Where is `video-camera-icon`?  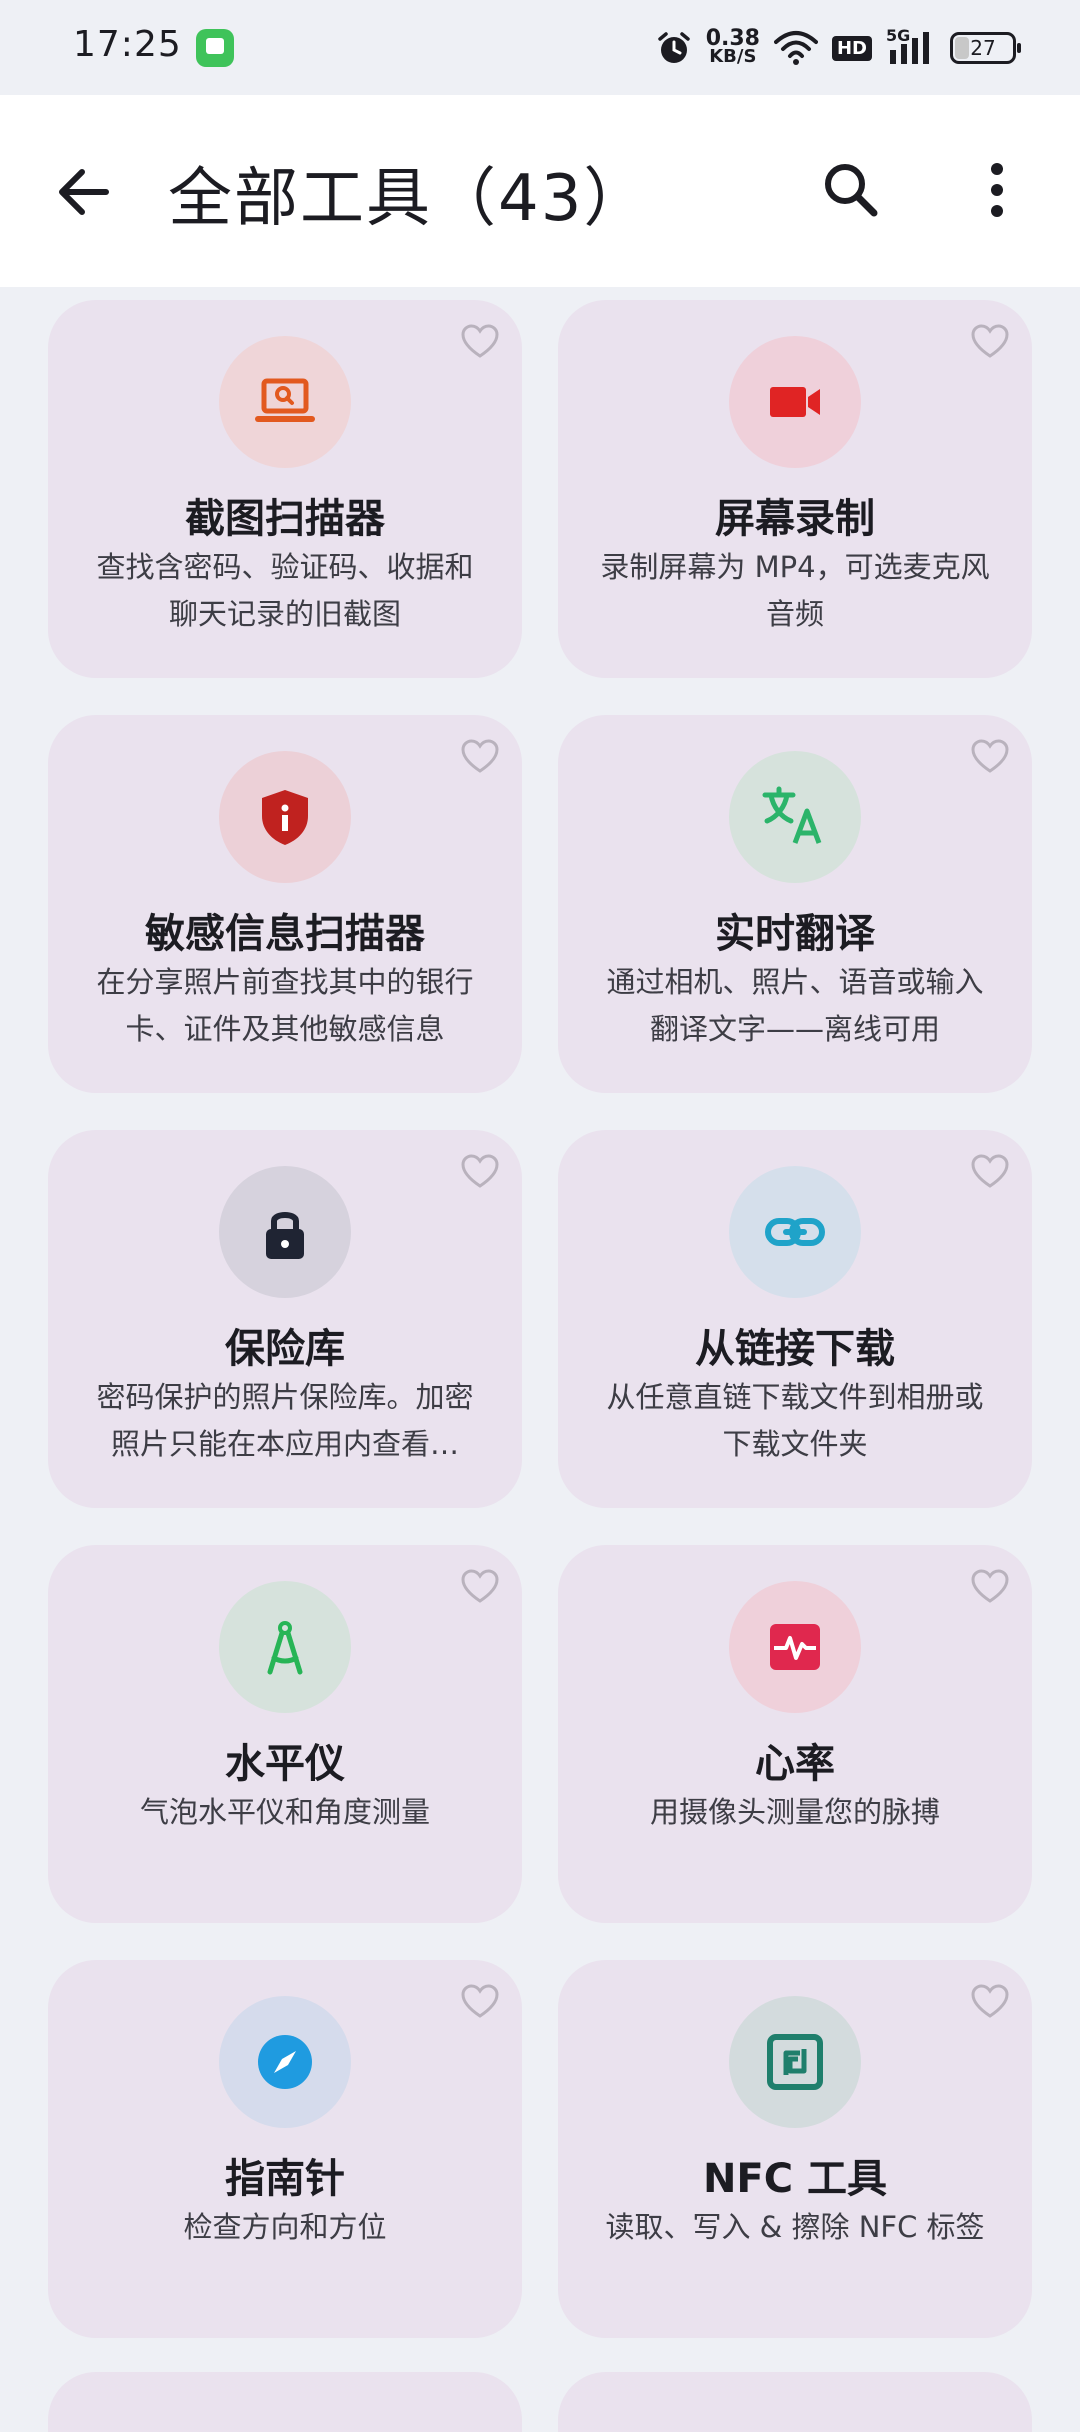 video-camera-icon is located at coordinates (795, 402).